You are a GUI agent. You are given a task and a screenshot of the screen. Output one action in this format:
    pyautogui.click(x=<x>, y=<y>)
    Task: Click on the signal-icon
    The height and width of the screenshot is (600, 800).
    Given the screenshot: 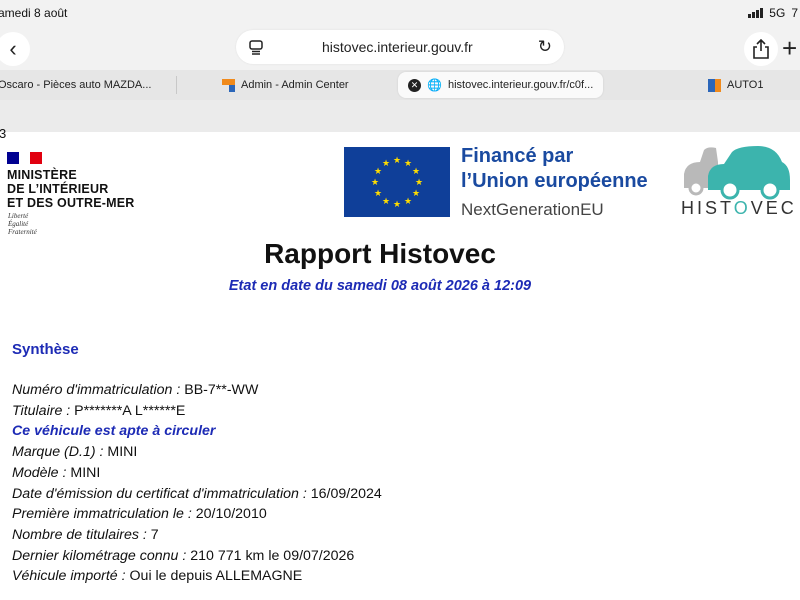 What is the action you would take?
    pyautogui.click(x=756, y=13)
    